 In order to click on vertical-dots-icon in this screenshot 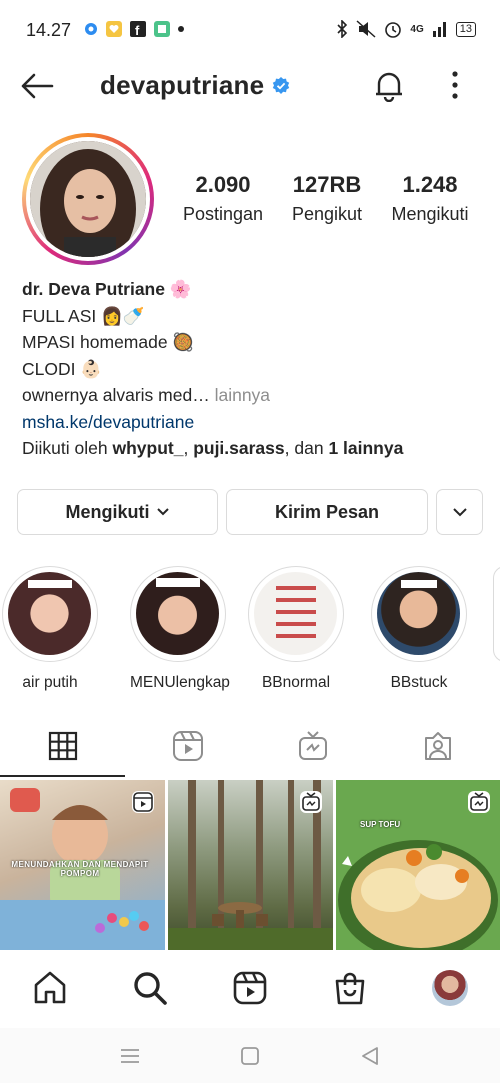, I will do `click(455, 85)`.